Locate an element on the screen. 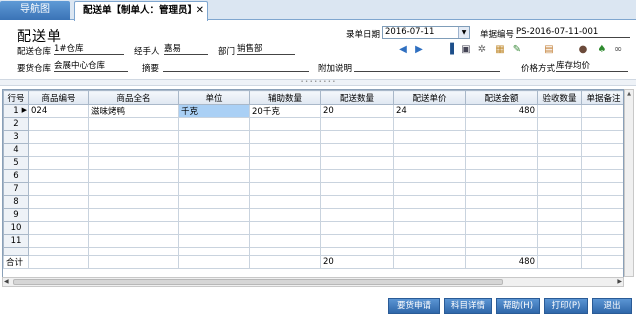 The image size is (636, 314). table-cell: 20千克 is located at coordinates (285, 111).